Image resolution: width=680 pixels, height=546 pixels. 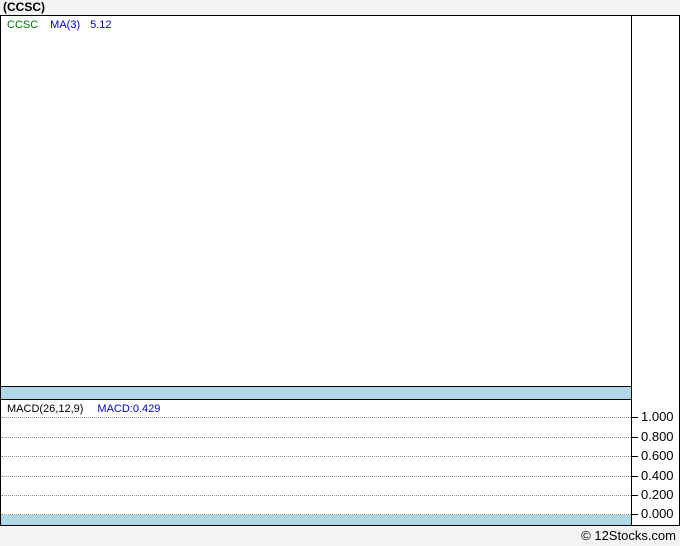 What do you see at coordinates (657, 436) in the screenshot?
I see `y-axis-tick-label: 0.800` at bounding box center [657, 436].